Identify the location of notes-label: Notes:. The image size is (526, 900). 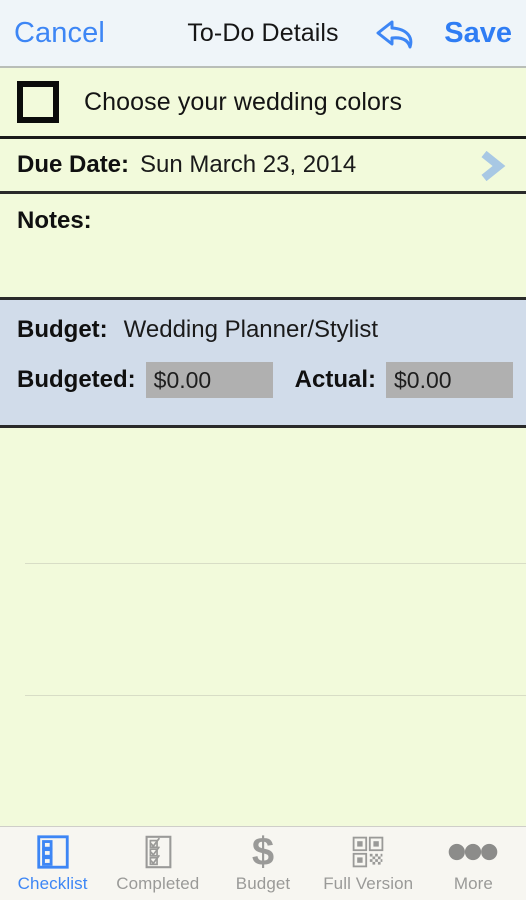
(54, 220).